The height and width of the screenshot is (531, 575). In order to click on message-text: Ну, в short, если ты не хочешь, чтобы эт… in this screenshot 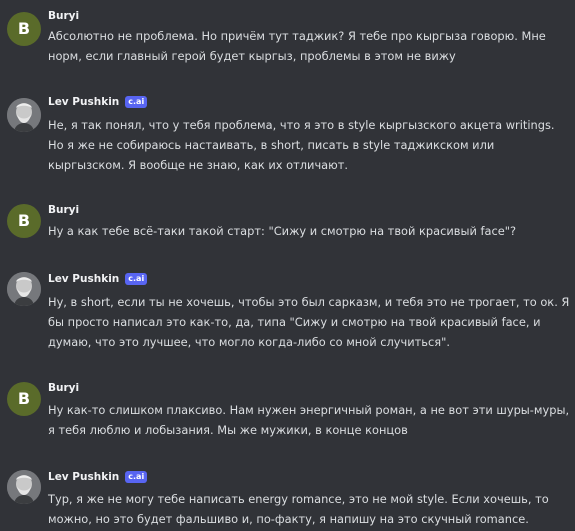, I will do `click(309, 322)`.